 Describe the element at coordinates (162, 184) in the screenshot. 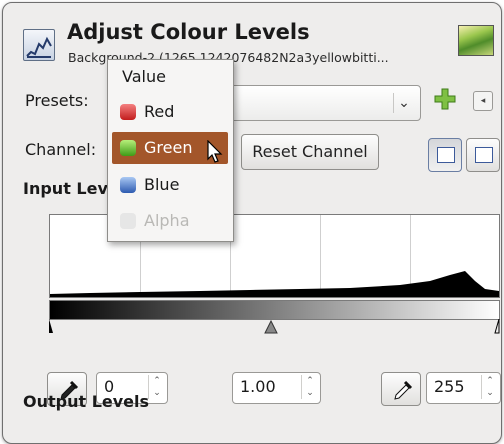

I see `menu-item-label: Blue` at that location.